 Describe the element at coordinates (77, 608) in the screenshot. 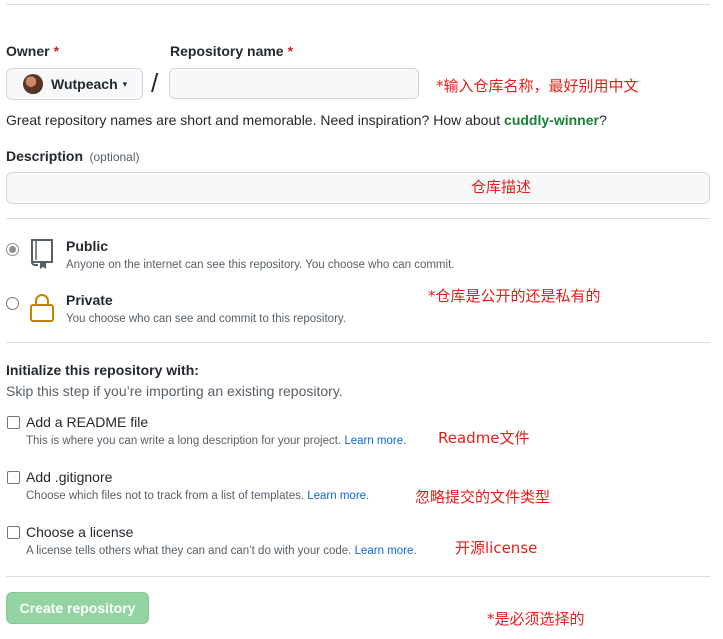

I see `create-repository-button: Create repository` at that location.